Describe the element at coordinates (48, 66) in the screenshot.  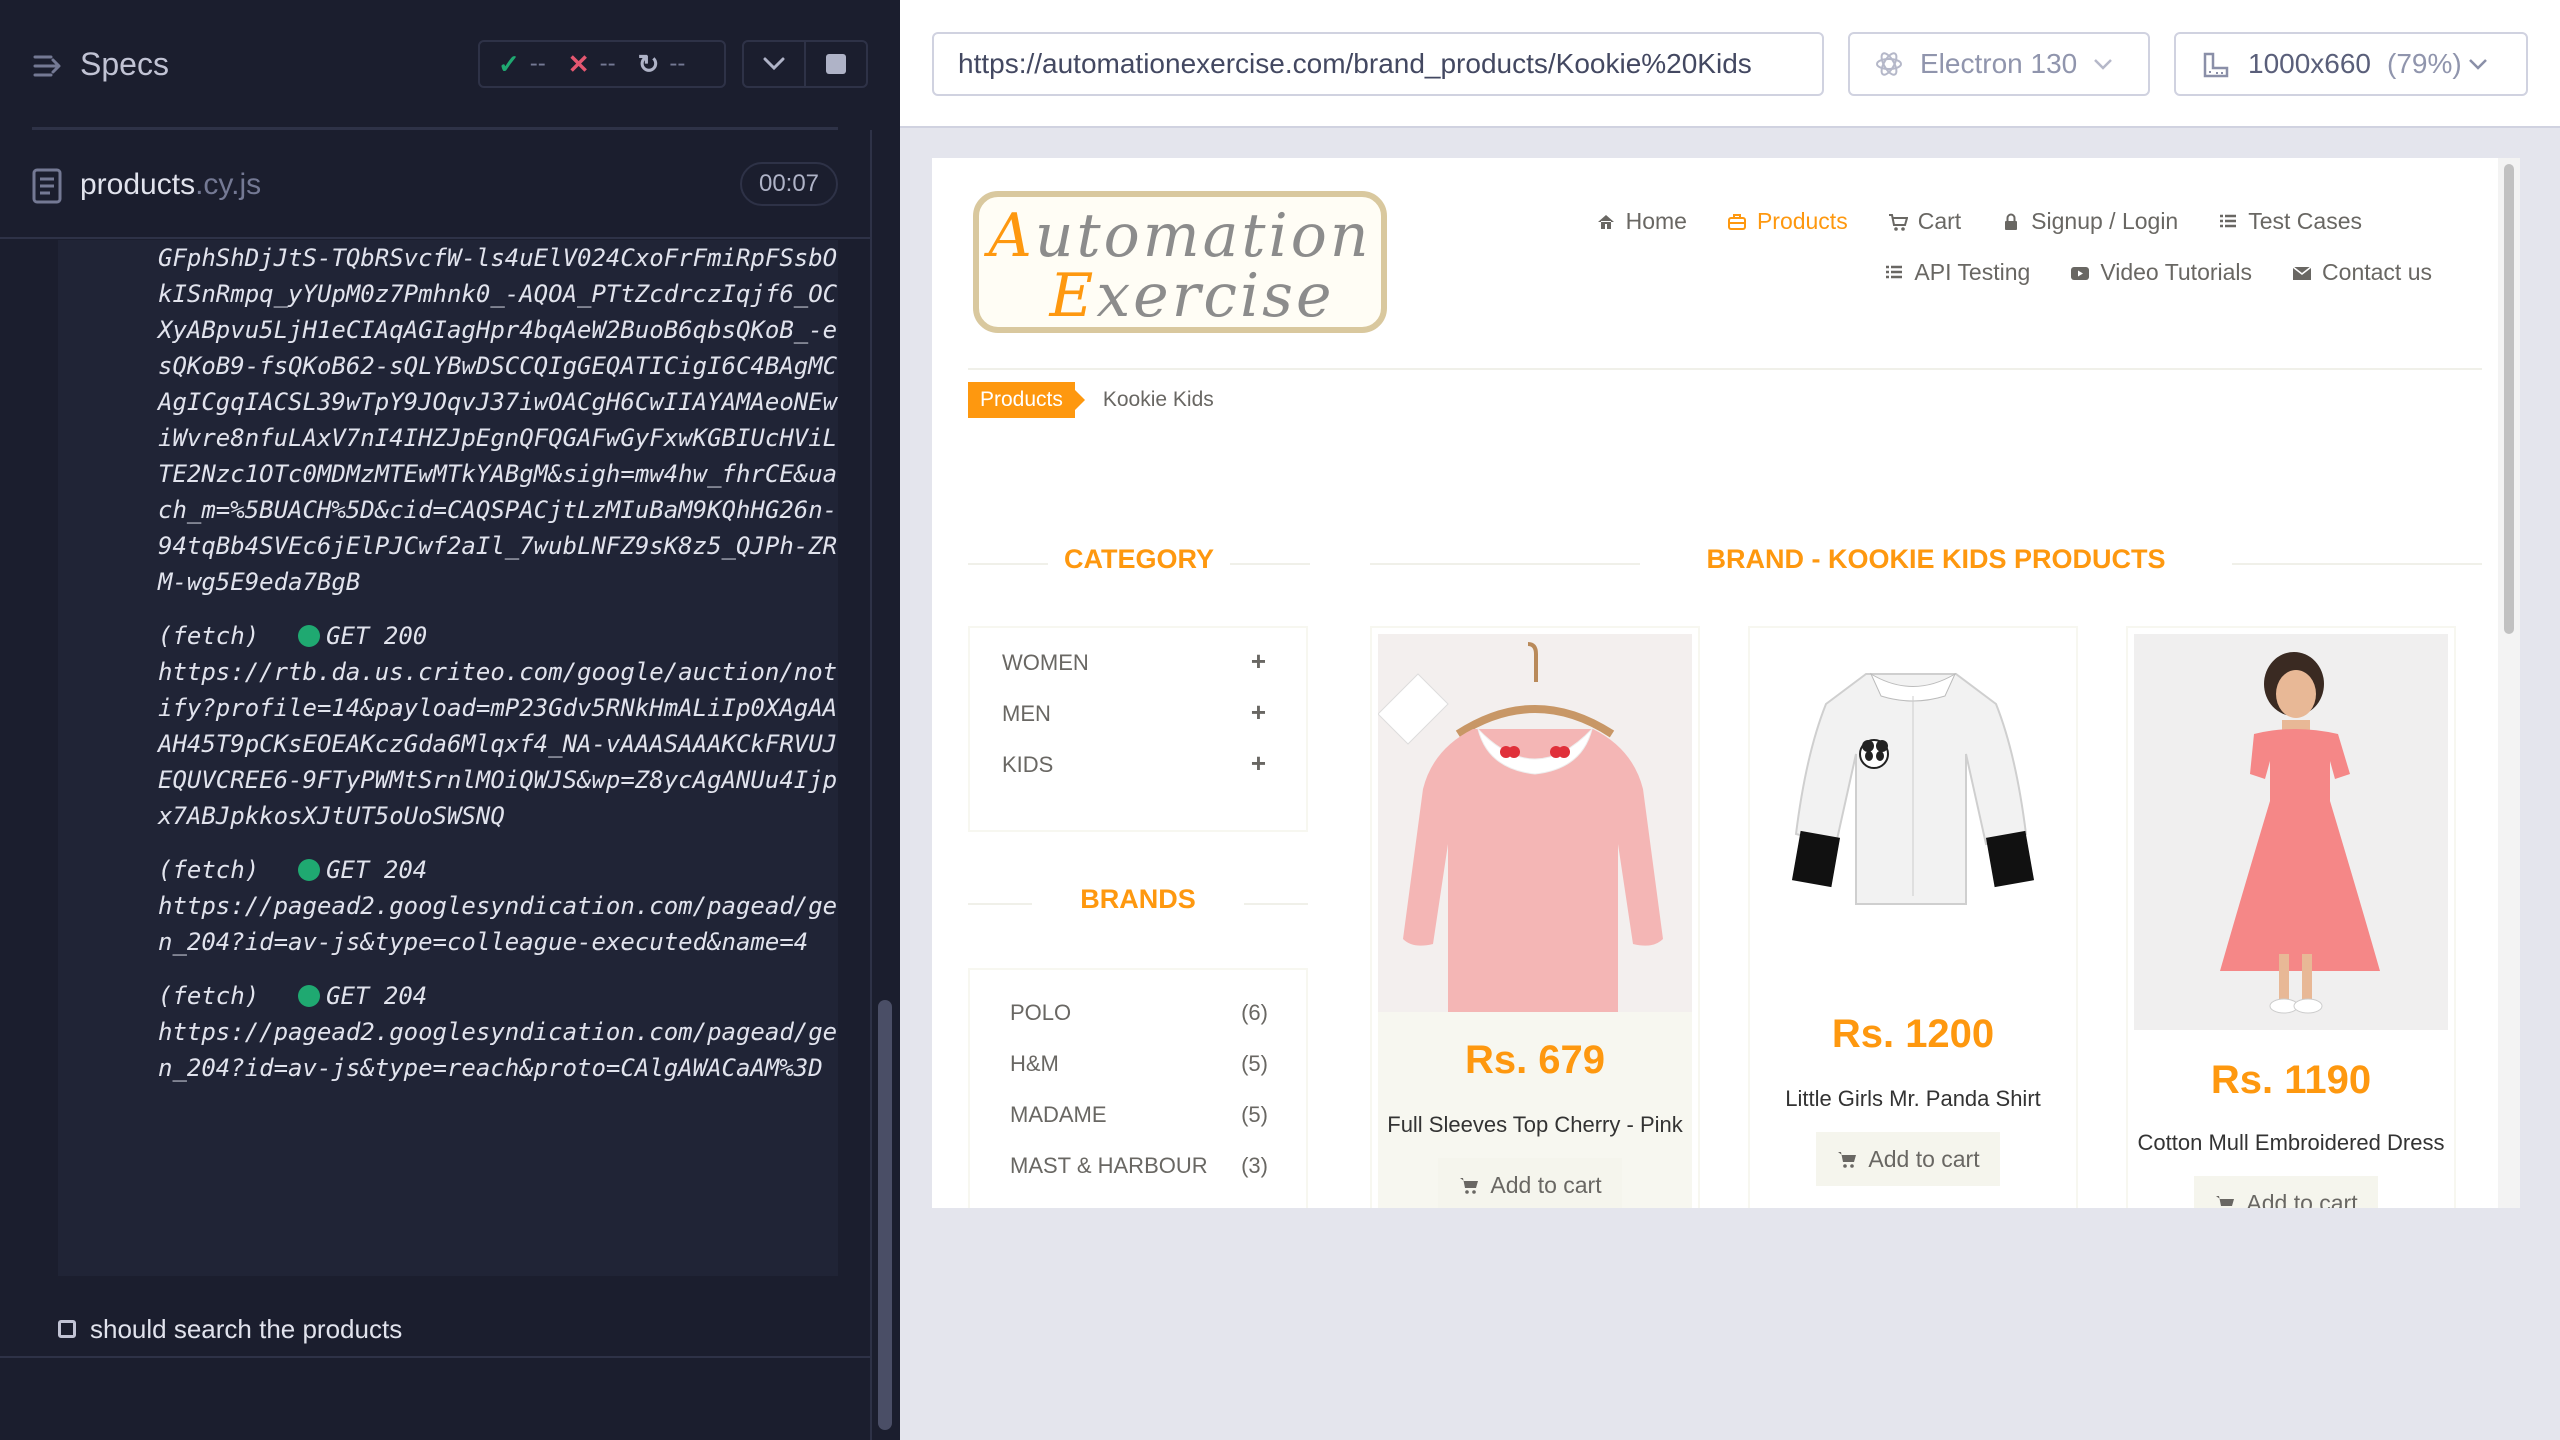
I see `specs-menu-icon` at that location.